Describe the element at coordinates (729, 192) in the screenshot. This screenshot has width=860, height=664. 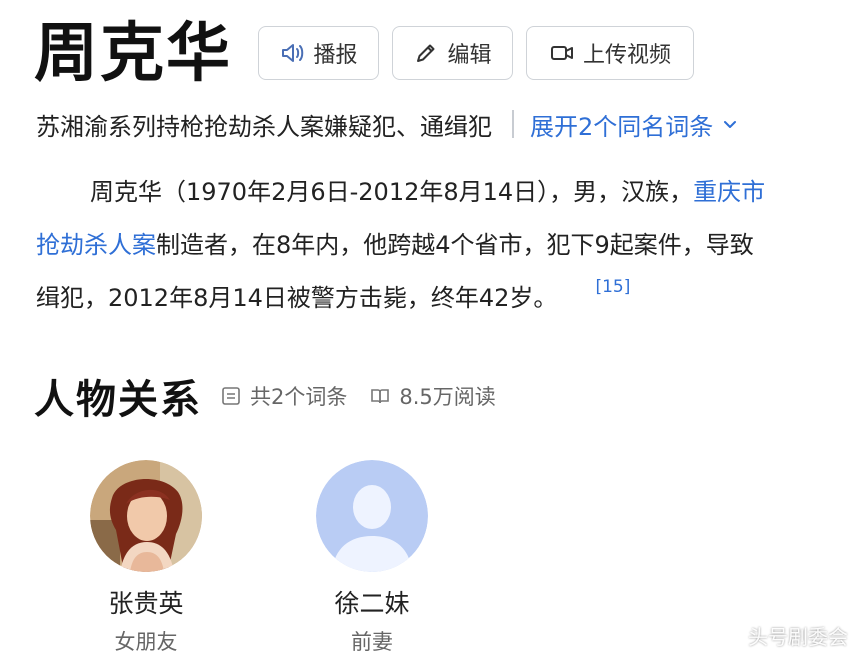
I see `chongqing-link: 重庆市` at that location.